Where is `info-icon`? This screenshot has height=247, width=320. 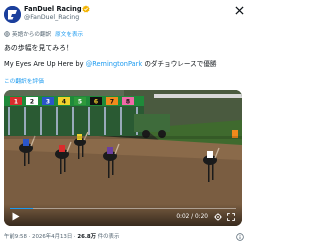
info-icon is located at coordinates (240, 237).